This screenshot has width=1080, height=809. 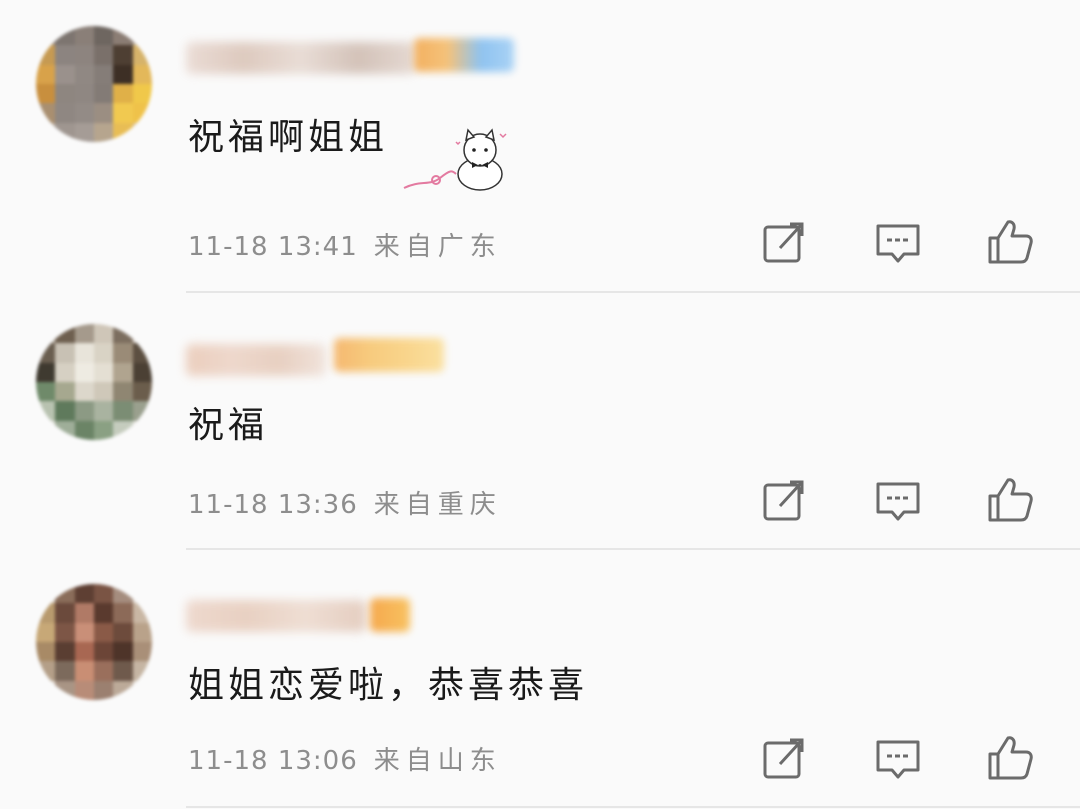 I want to click on comment-text: 姐姐恋爱啦，恭喜恭喜, so click(x=388, y=685).